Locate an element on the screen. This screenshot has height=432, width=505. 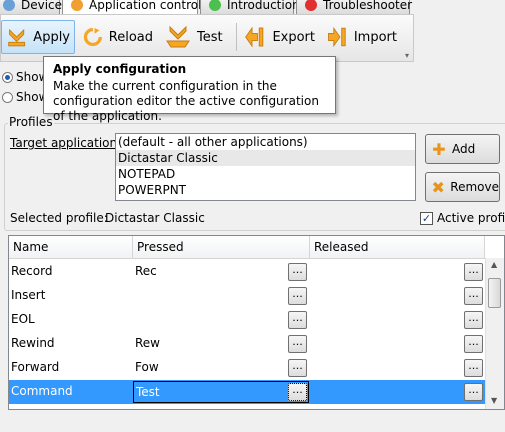
scroll-up-icon: ▲ is located at coordinates (494, 264).